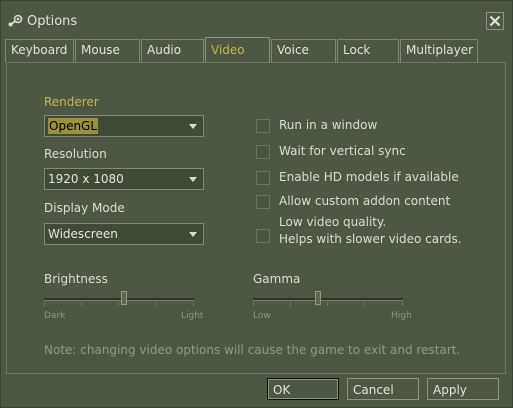 The width and height of the screenshot is (513, 408). I want to click on hd-models-label: Enable HD models if available, so click(369, 177).